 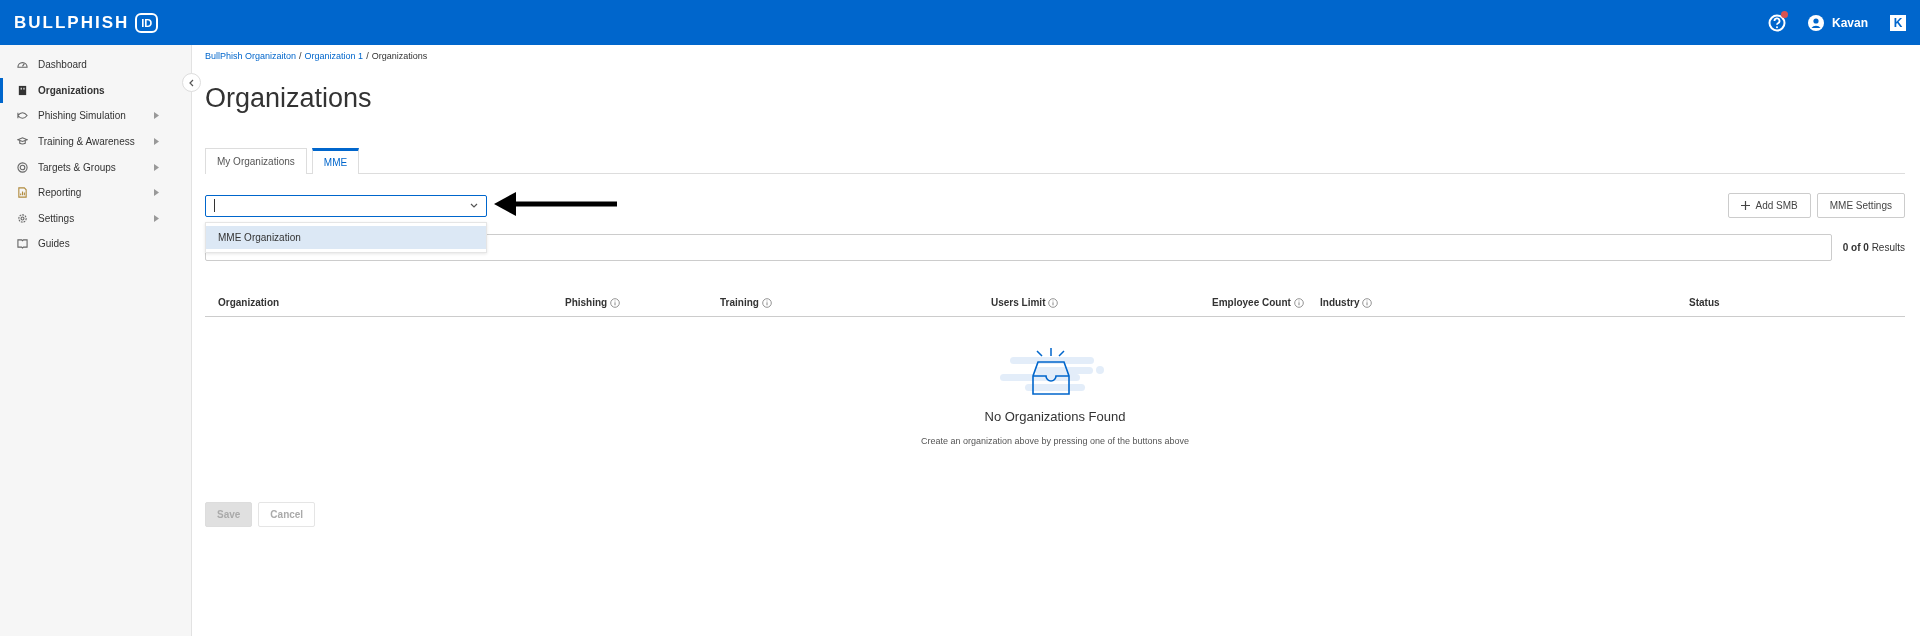 I want to click on gauge-icon, so click(x=22, y=65).